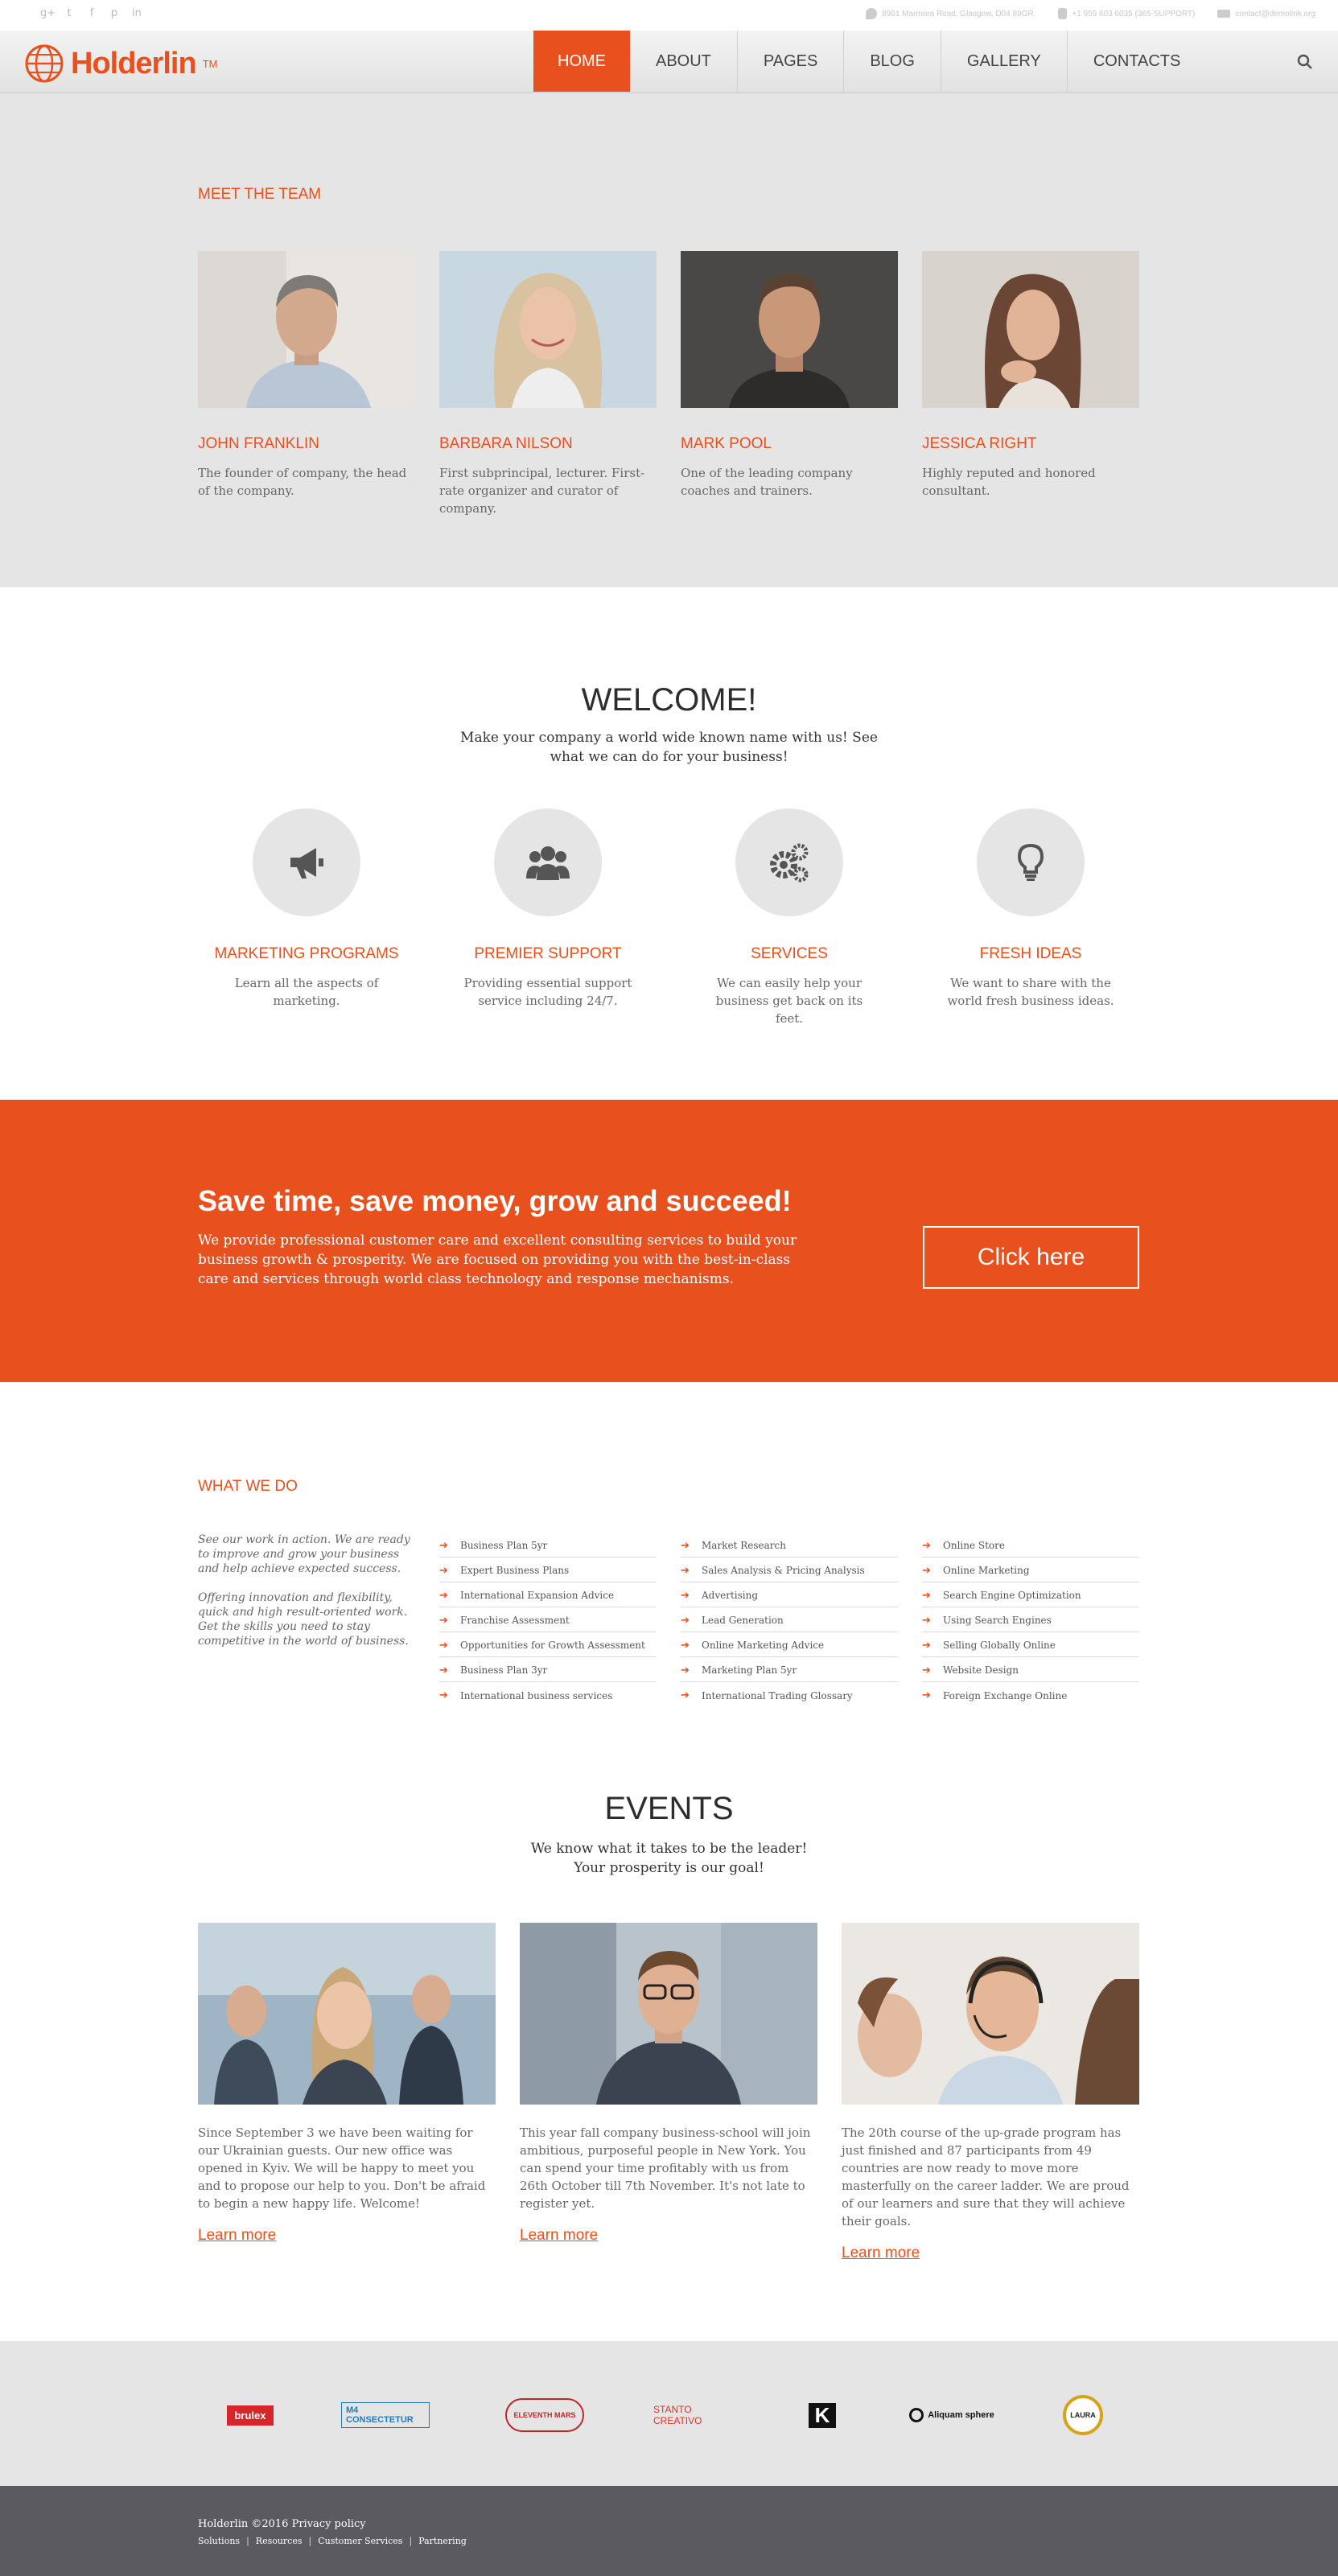 Image resolution: width=1338 pixels, height=2576 pixels. What do you see at coordinates (121, 63) in the screenshot?
I see `logo: Holderlin TM` at bounding box center [121, 63].